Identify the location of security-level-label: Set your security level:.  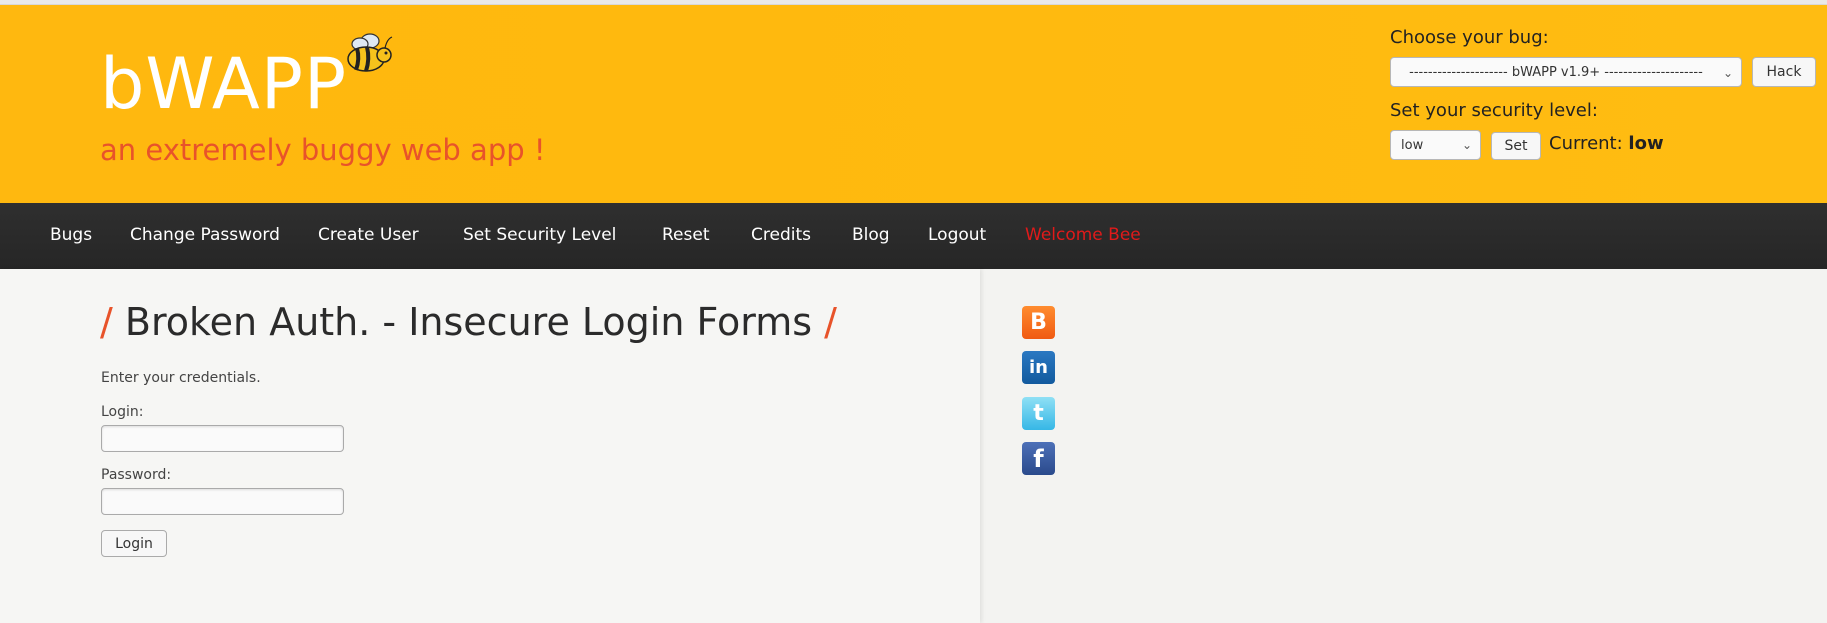
(1494, 110).